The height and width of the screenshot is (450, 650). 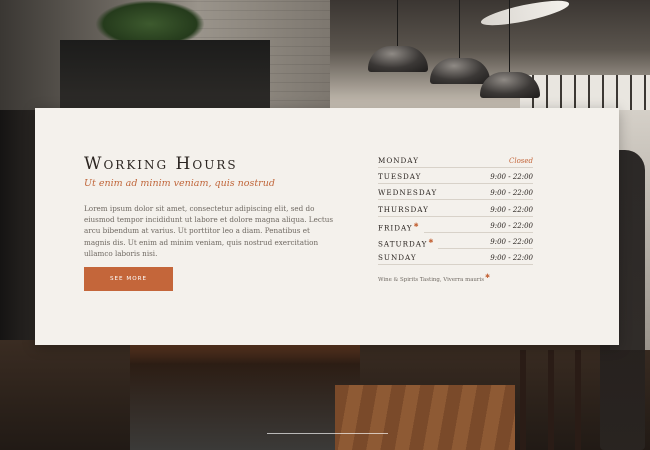 What do you see at coordinates (165, 75) in the screenshot?
I see `back-bar-shelf` at bounding box center [165, 75].